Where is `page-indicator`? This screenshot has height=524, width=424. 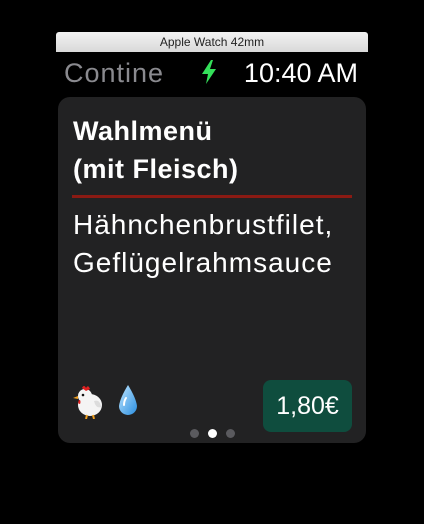 page-indicator is located at coordinates (212, 434).